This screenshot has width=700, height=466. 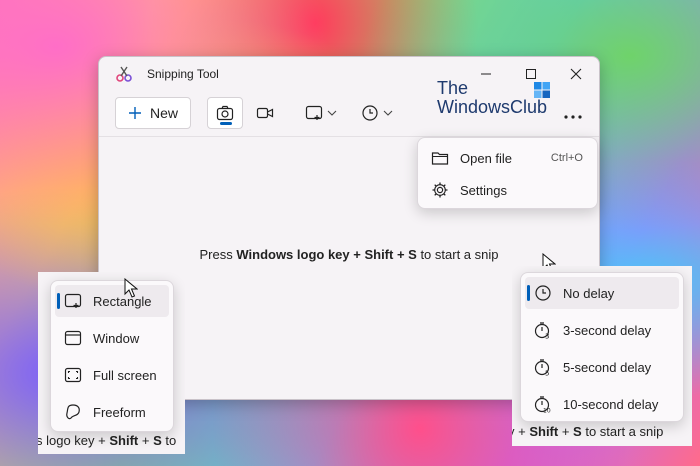 What do you see at coordinates (547, 411) in the screenshot?
I see `svg-text: 10` at bounding box center [547, 411].